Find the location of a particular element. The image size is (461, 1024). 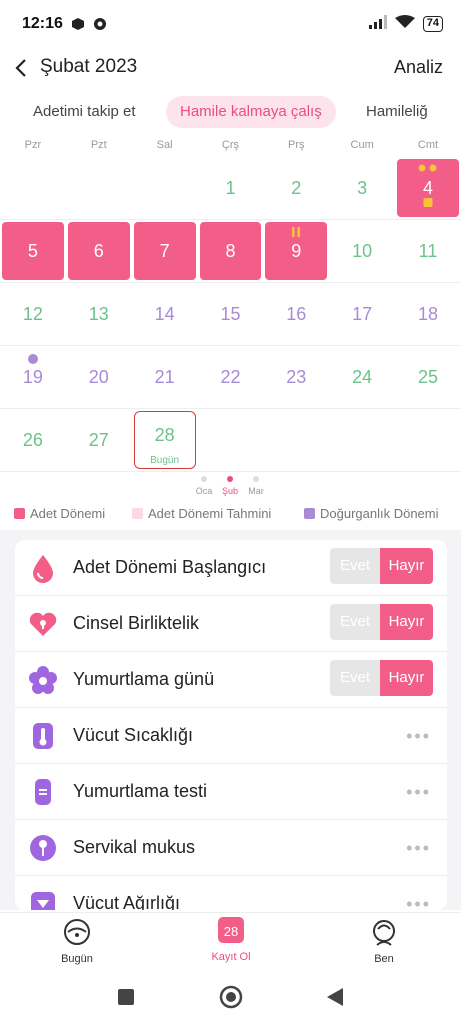

month-pager: Oca Şub Mar is located at coordinates (230, 487).